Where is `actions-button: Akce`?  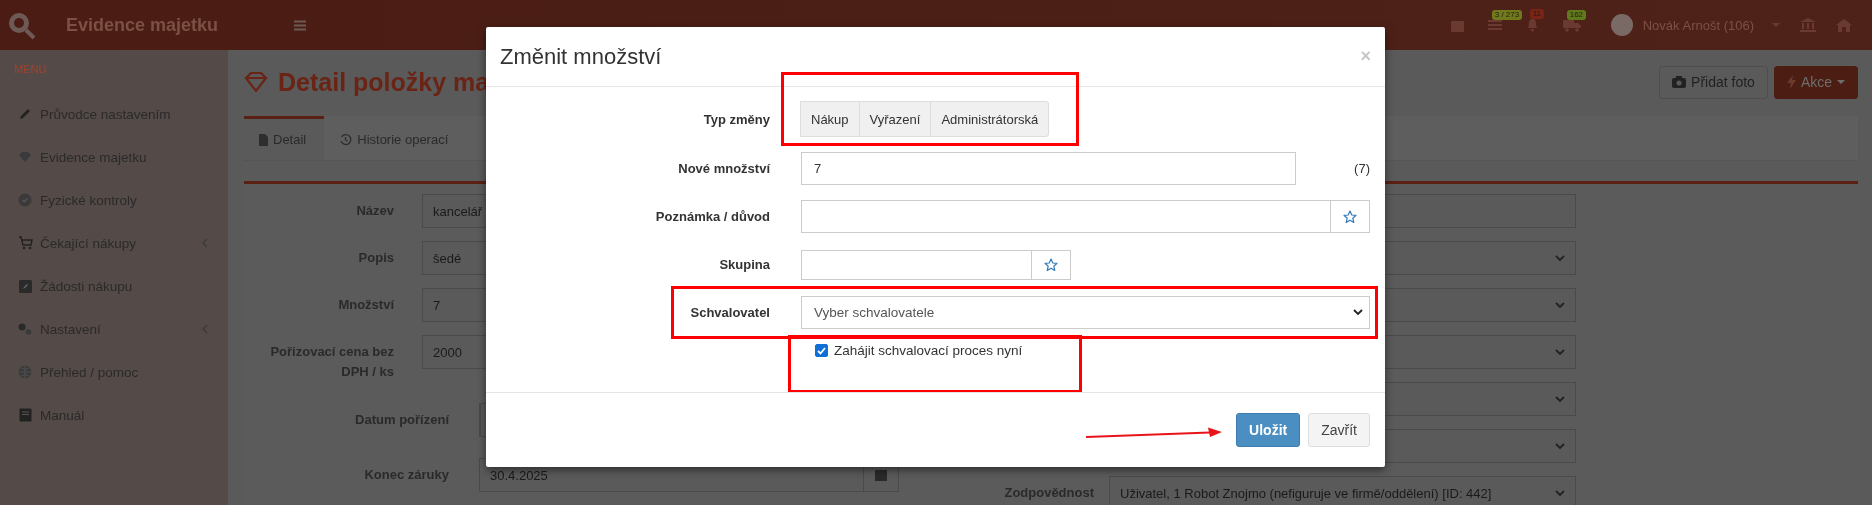
actions-button: Akce is located at coordinates (1815, 82).